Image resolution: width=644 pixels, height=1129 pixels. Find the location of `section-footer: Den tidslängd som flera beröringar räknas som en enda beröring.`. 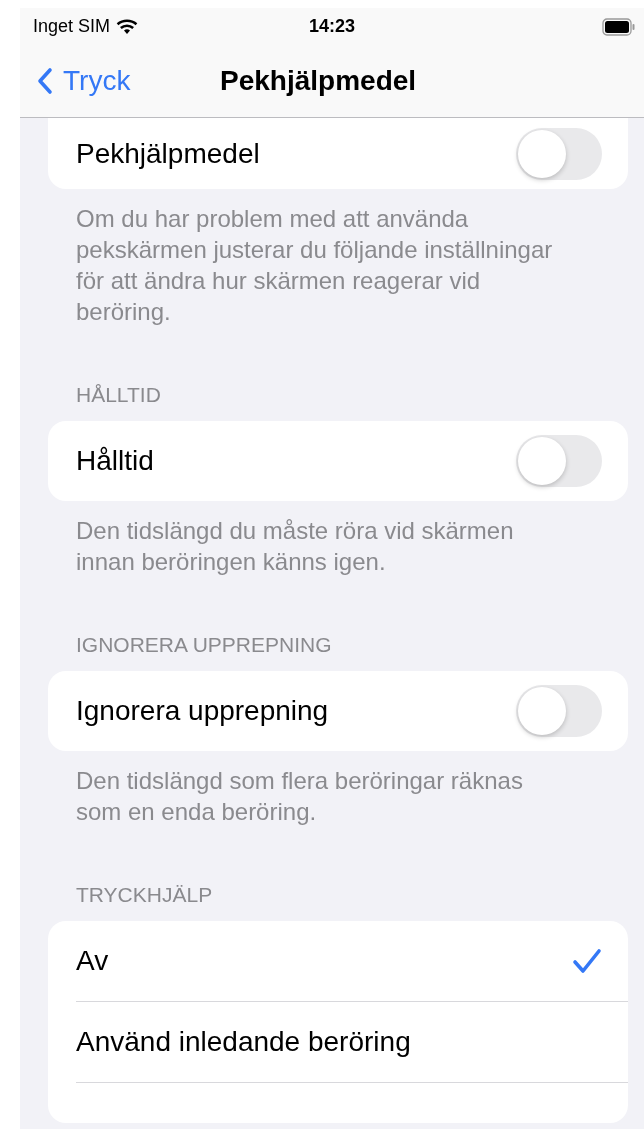

section-footer: Den tidslängd som flera beröringar räknas som en enda beröring. is located at coordinates (338, 789).